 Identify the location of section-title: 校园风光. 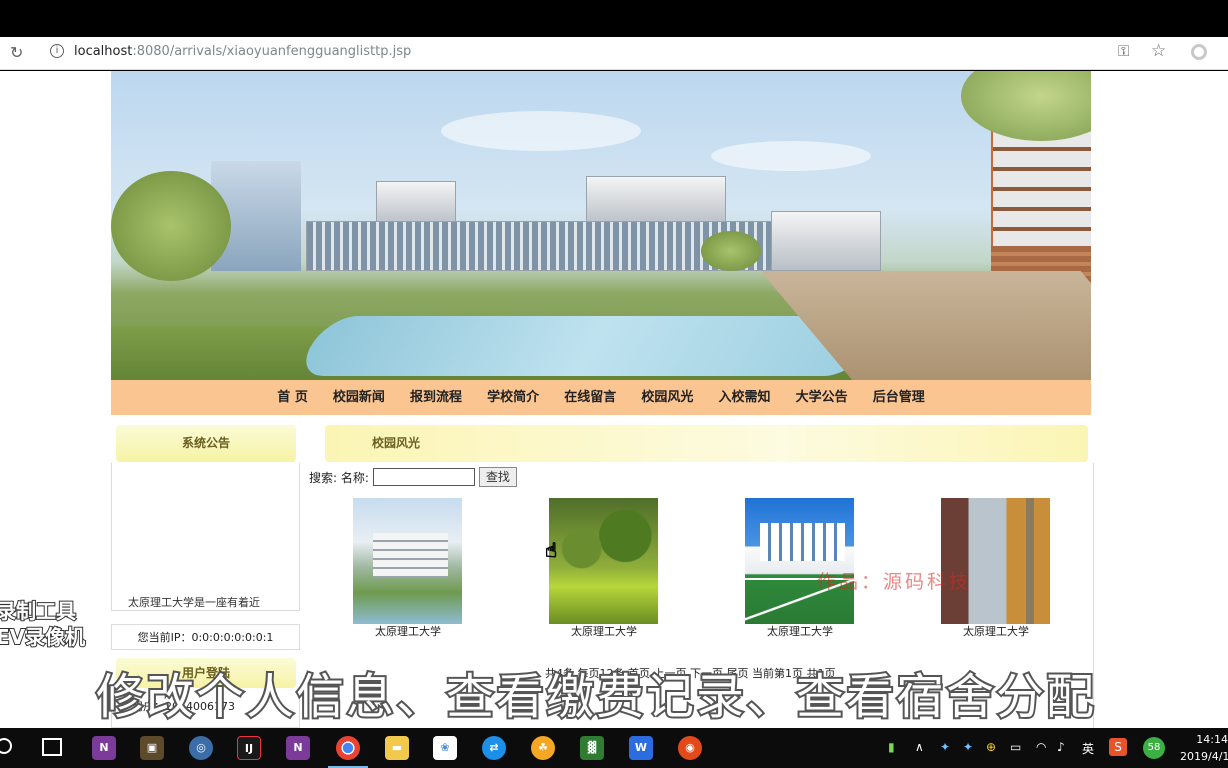
(706, 443).